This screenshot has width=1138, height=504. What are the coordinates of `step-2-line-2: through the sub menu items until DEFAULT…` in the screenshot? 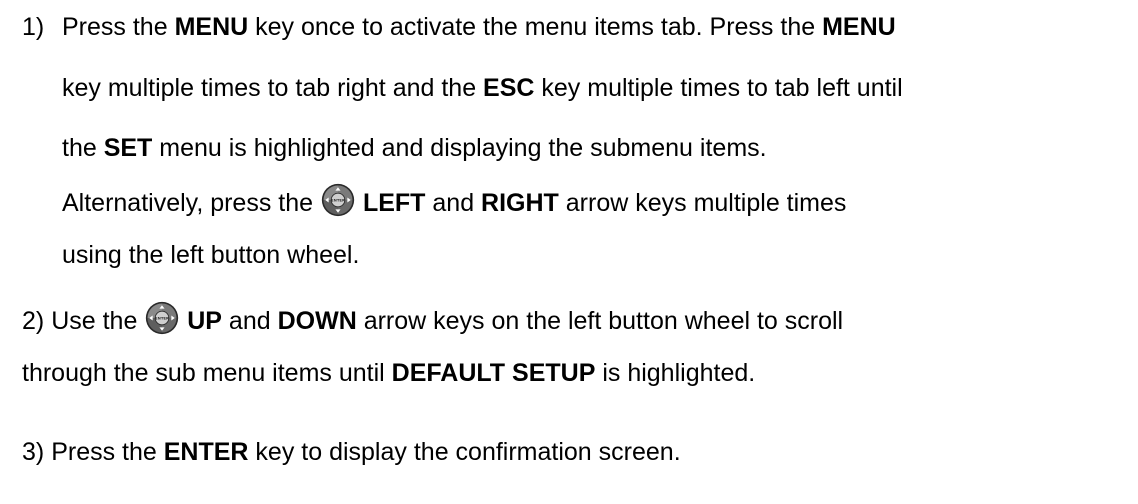 It's located at (388, 373).